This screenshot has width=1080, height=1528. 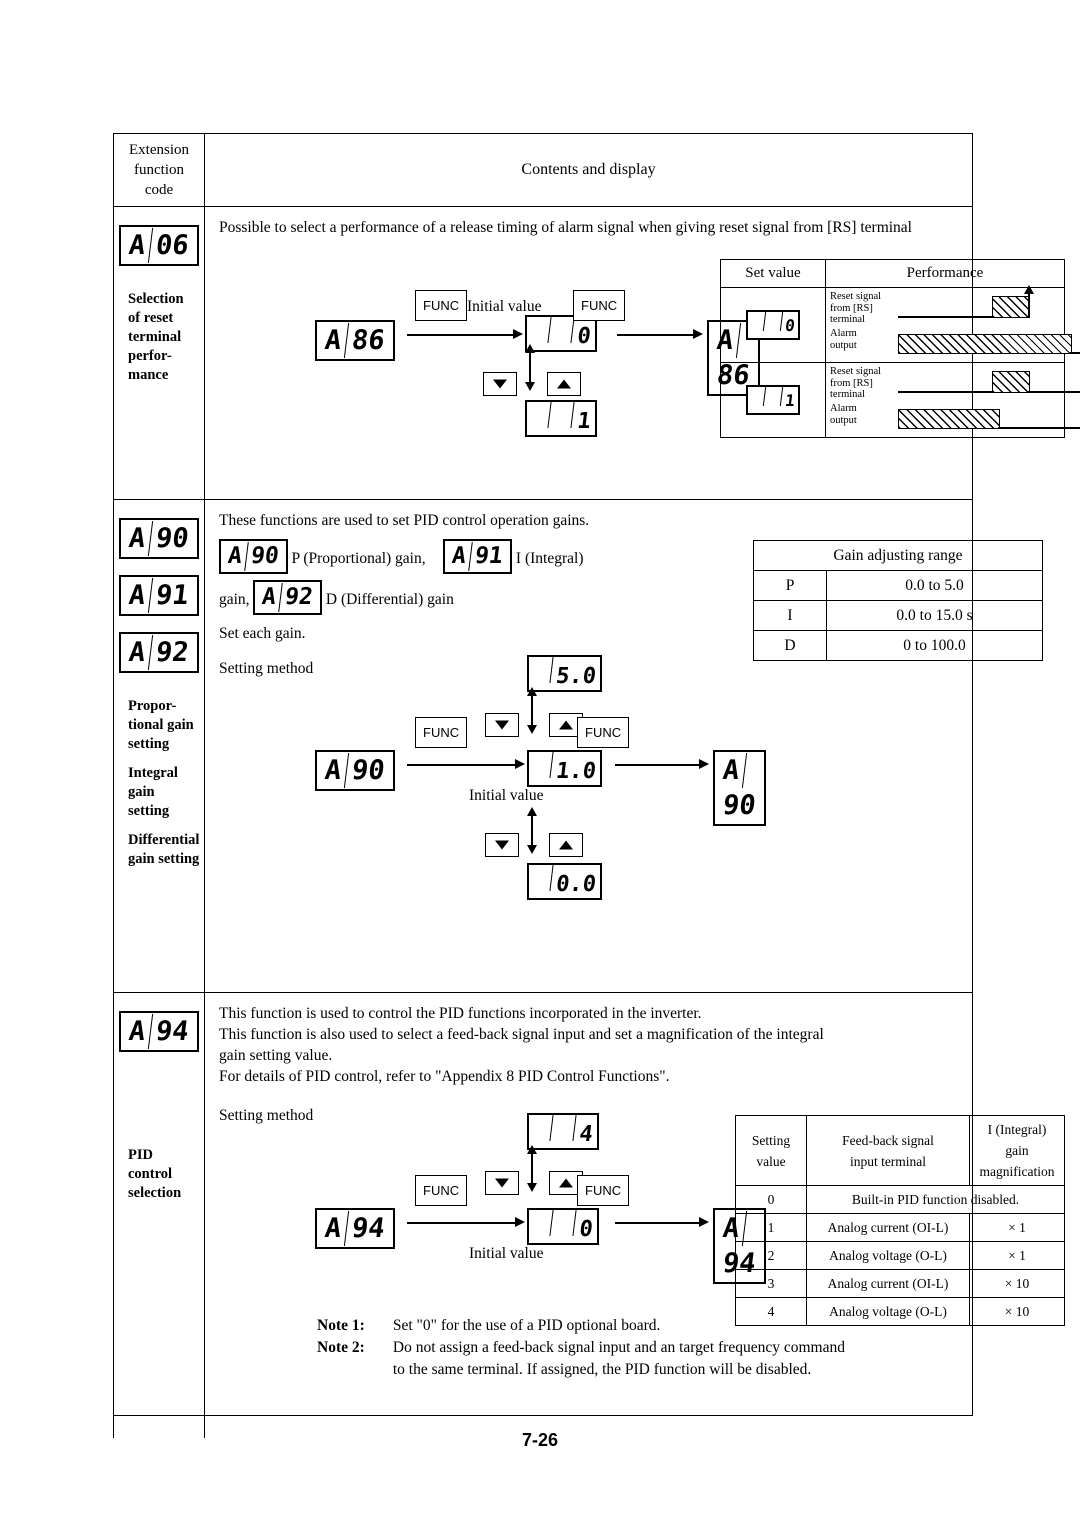 What do you see at coordinates (790, 615) in the screenshot?
I see `gain-key: I` at bounding box center [790, 615].